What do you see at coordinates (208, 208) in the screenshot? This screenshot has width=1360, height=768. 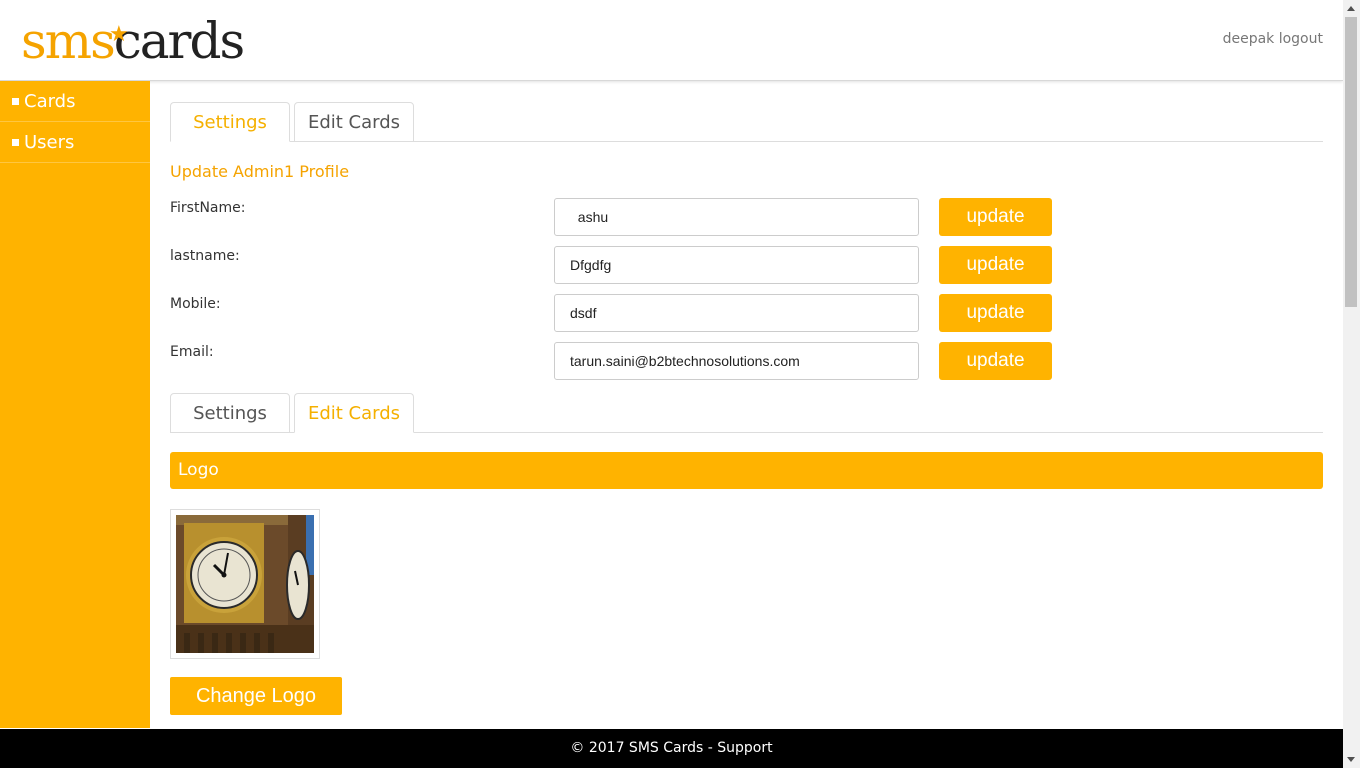 I see `firstname-label: FirstName:` at bounding box center [208, 208].